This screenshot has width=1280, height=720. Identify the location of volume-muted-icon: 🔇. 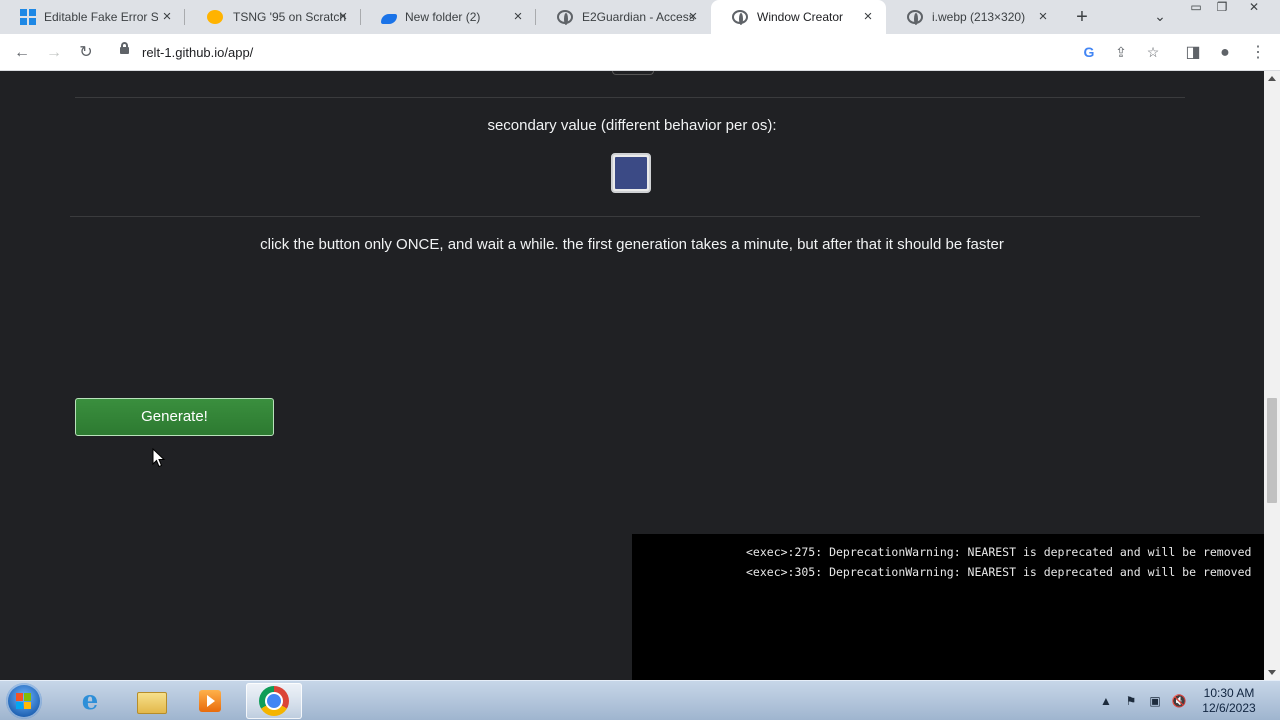
(1179, 701).